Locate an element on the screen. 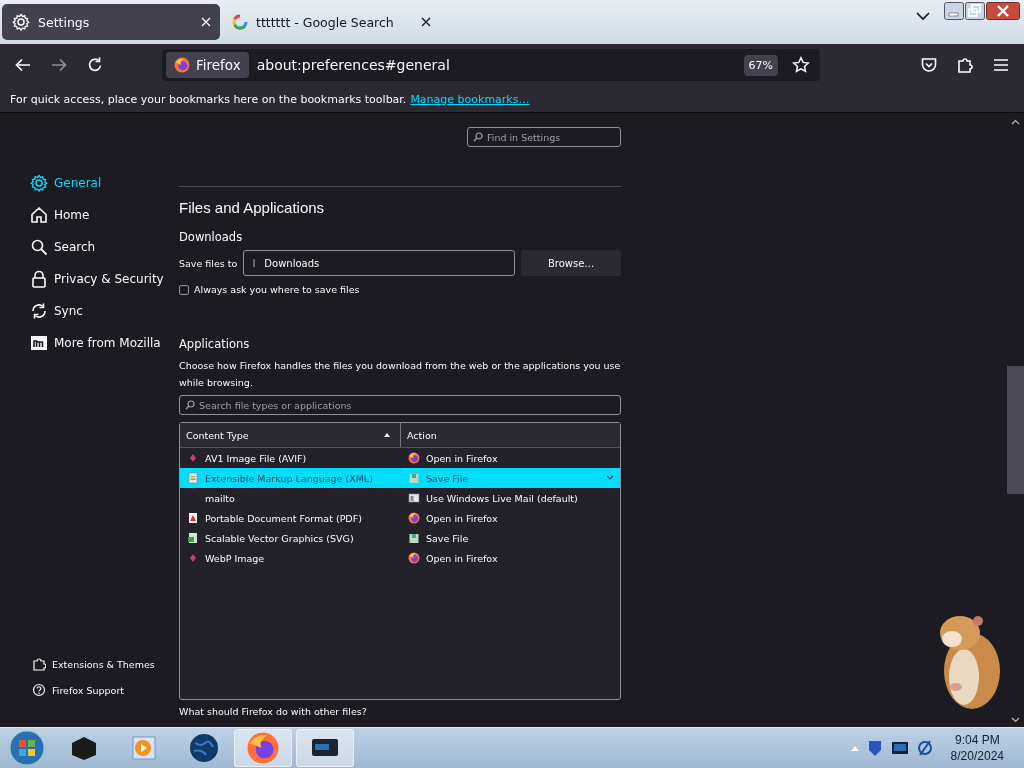 This screenshot has width=1024, height=768. column-header: Content Type is located at coordinates (290, 435).